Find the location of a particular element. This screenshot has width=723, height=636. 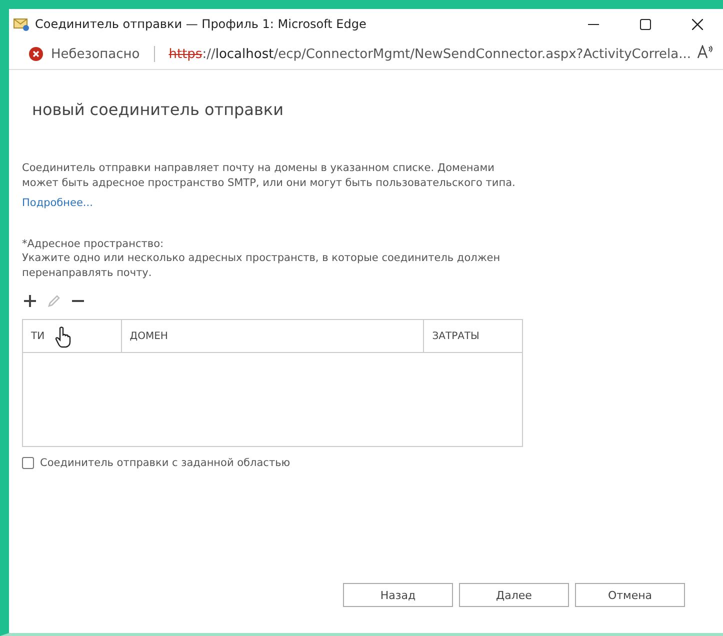

dialog-button: Назад is located at coordinates (398, 595).